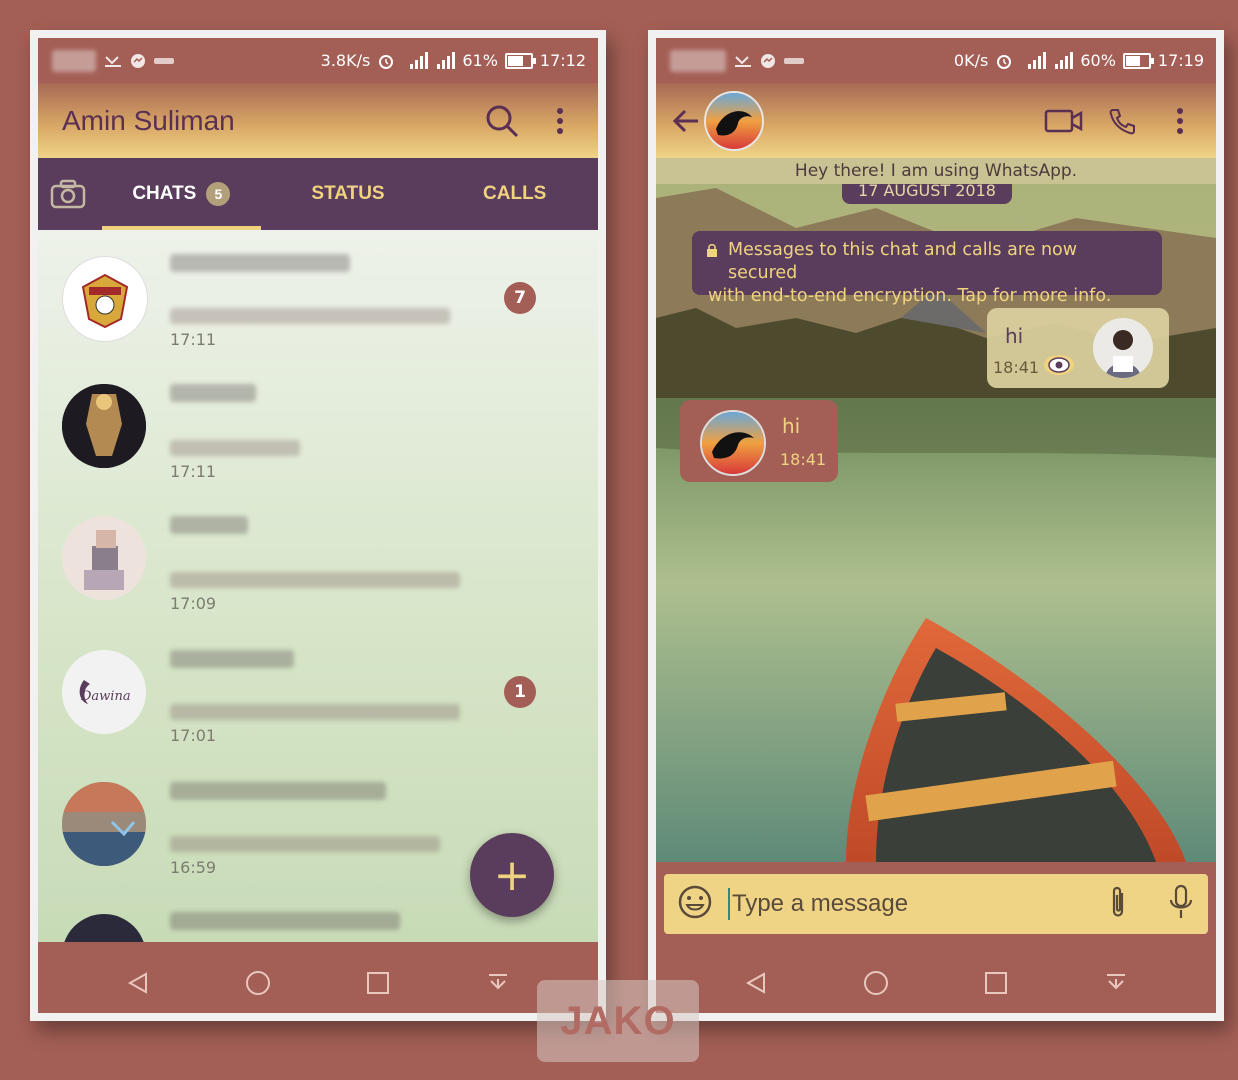  I want to click on contact-avatar, so click(734, 120).